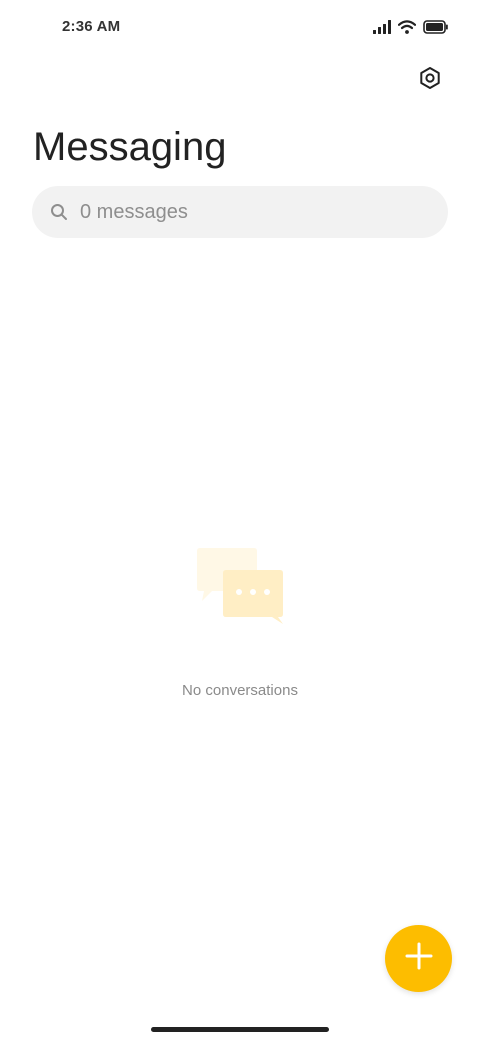 Image resolution: width=480 pixels, height=1040 pixels. Describe the element at coordinates (91, 26) in the screenshot. I see `status-time: 2:36 AM` at that location.